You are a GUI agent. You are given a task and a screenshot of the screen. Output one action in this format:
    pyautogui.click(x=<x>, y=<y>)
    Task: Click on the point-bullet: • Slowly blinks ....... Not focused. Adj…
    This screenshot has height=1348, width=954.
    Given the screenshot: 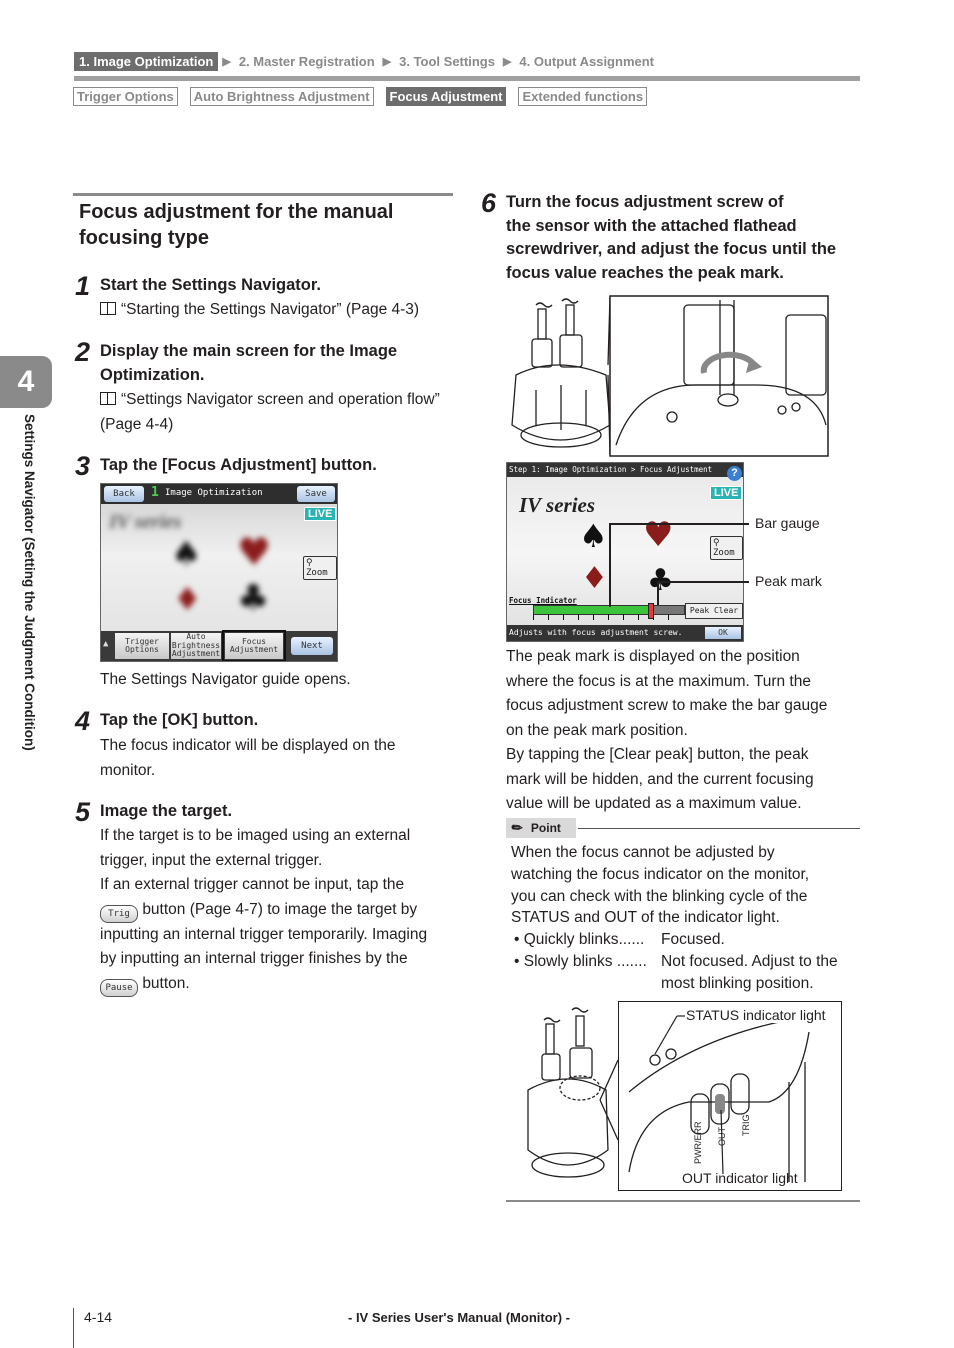 What is the action you would take?
    pyautogui.click(x=676, y=972)
    